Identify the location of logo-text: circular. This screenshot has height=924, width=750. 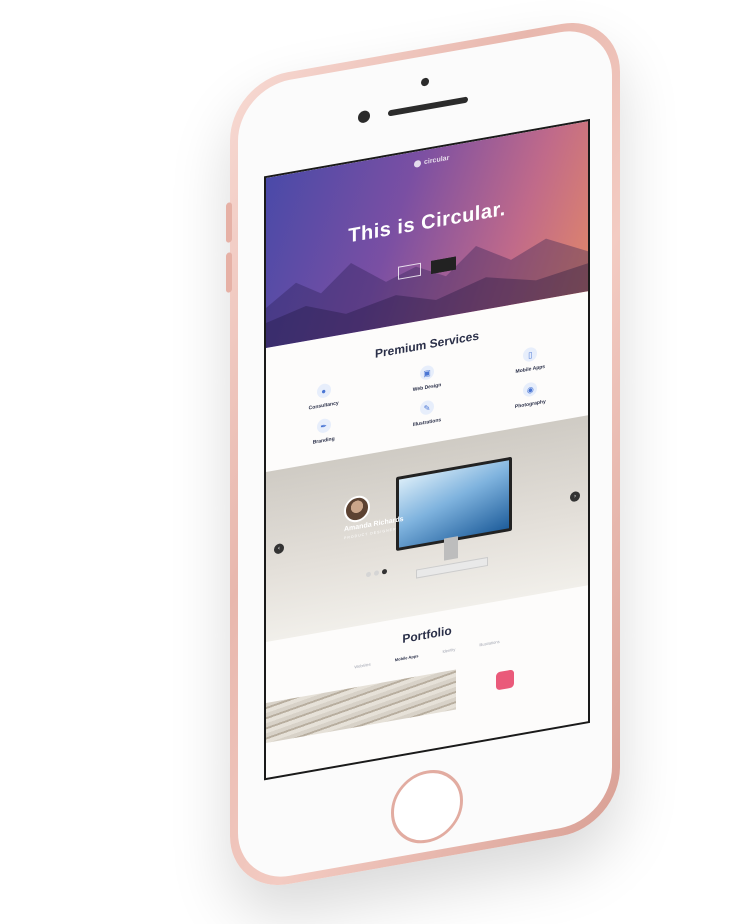
(437, 160).